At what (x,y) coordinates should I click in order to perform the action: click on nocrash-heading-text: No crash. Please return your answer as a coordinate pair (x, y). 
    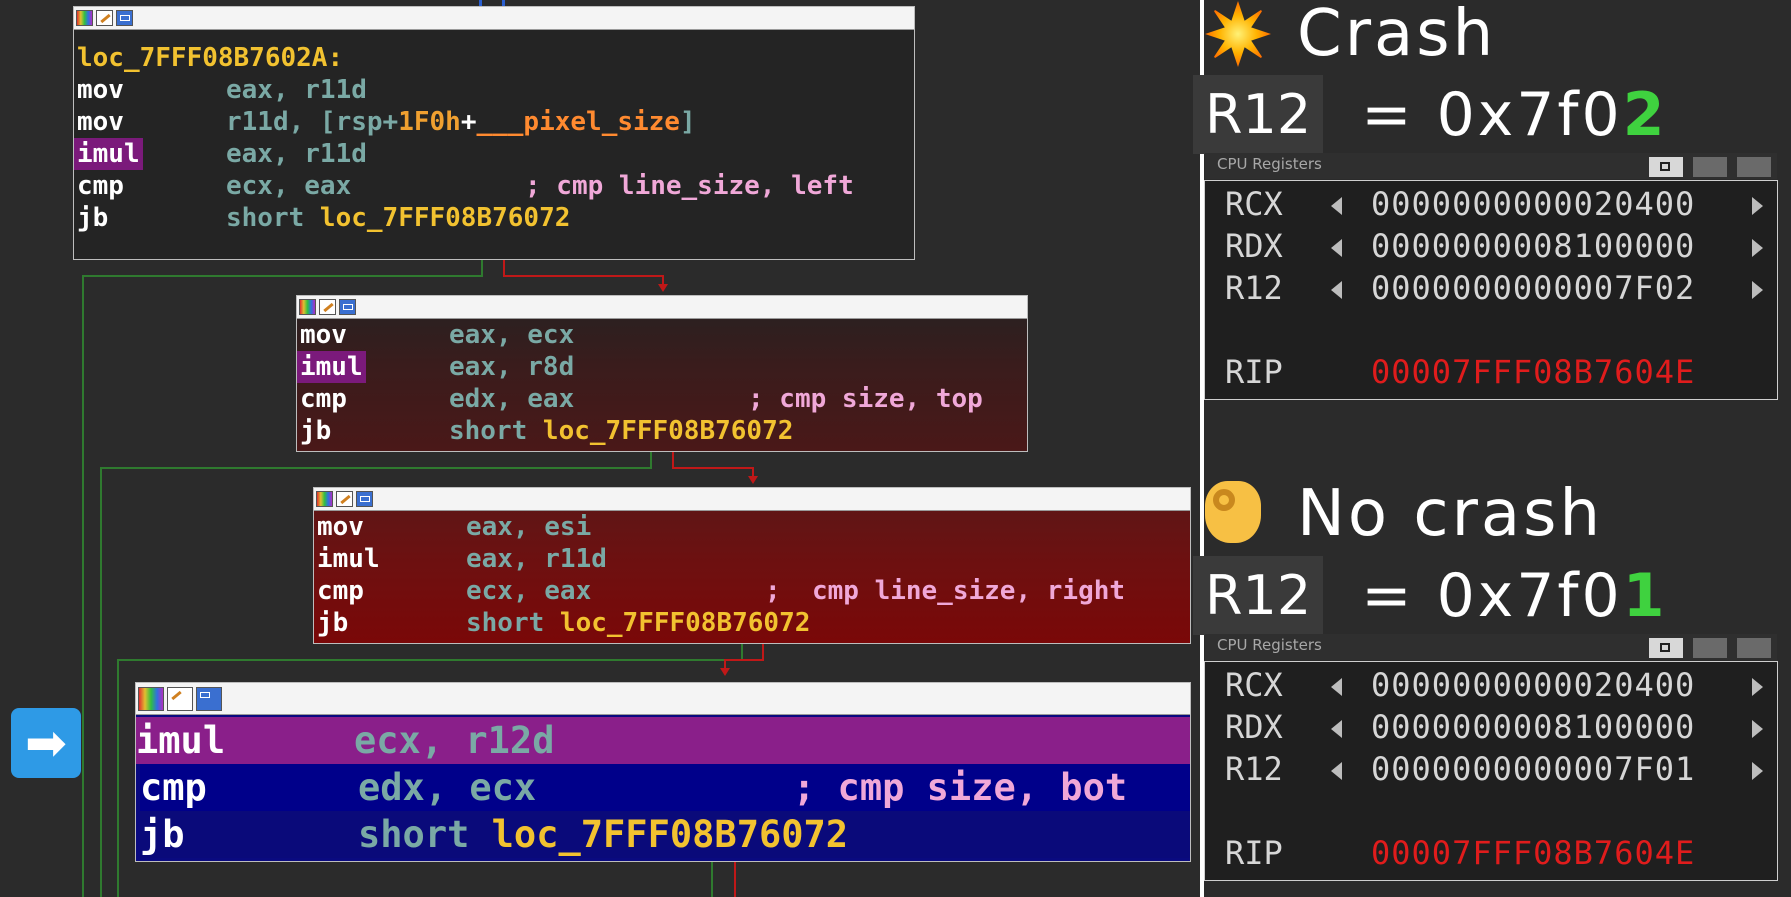
    Looking at the image, I should click on (1450, 514).